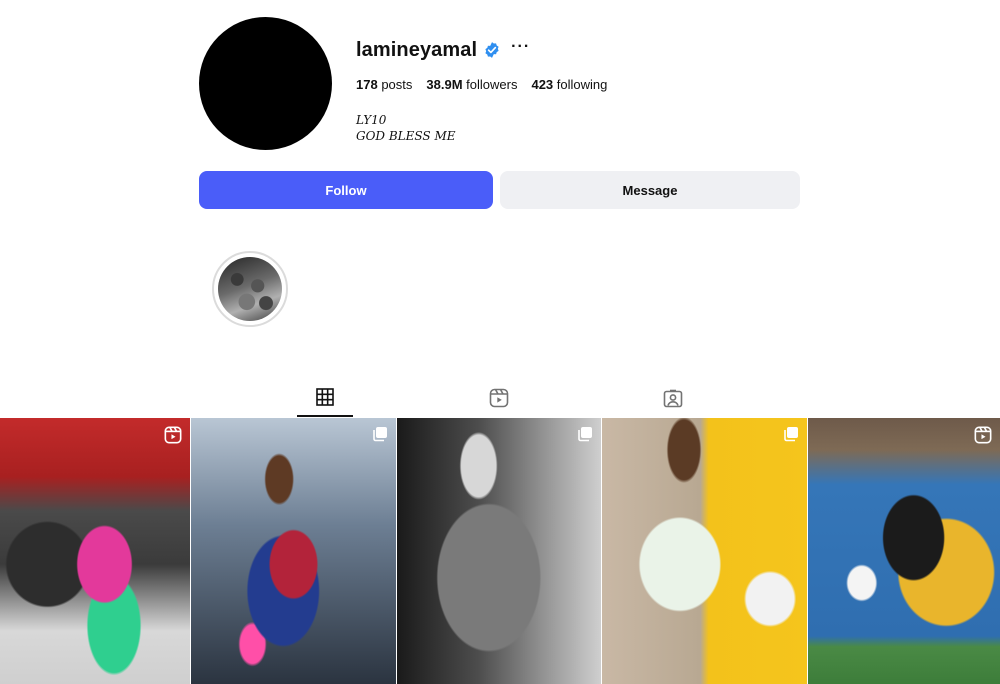 This screenshot has width=1000, height=684. I want to click on reels-icon, so click(499, 398).